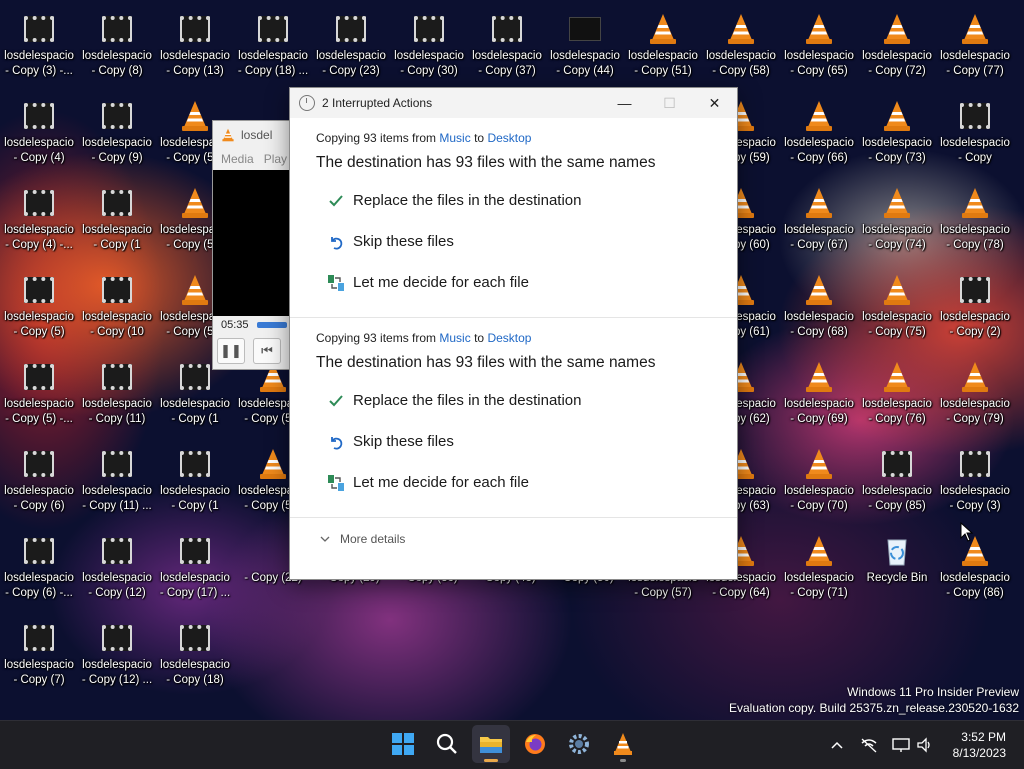  What do you see at coordinates (741, 71) in the screenshot?
I see `icon-label-line2: - Copy (58)` at bounding box center [741, 71].